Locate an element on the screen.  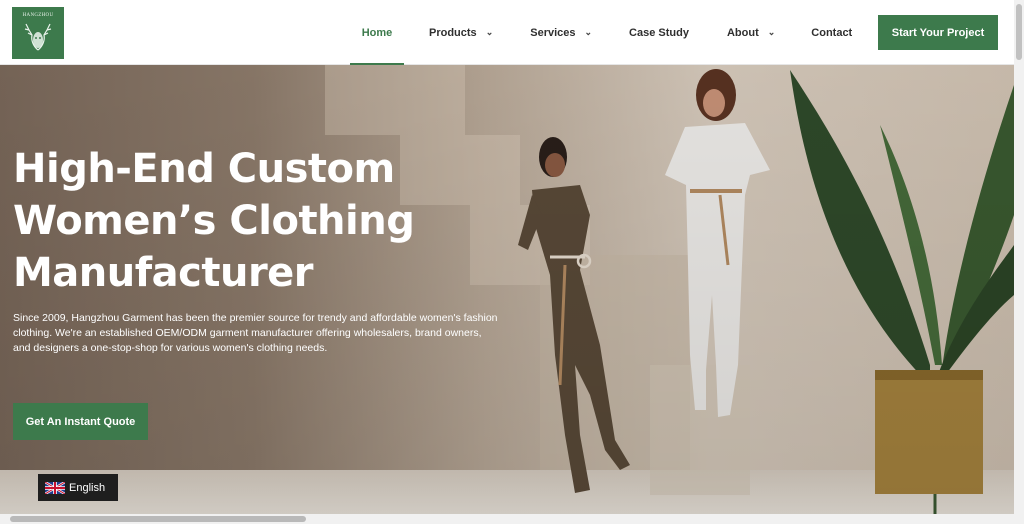
nav-contact-label: Contact is located at coordinates (832, 32).